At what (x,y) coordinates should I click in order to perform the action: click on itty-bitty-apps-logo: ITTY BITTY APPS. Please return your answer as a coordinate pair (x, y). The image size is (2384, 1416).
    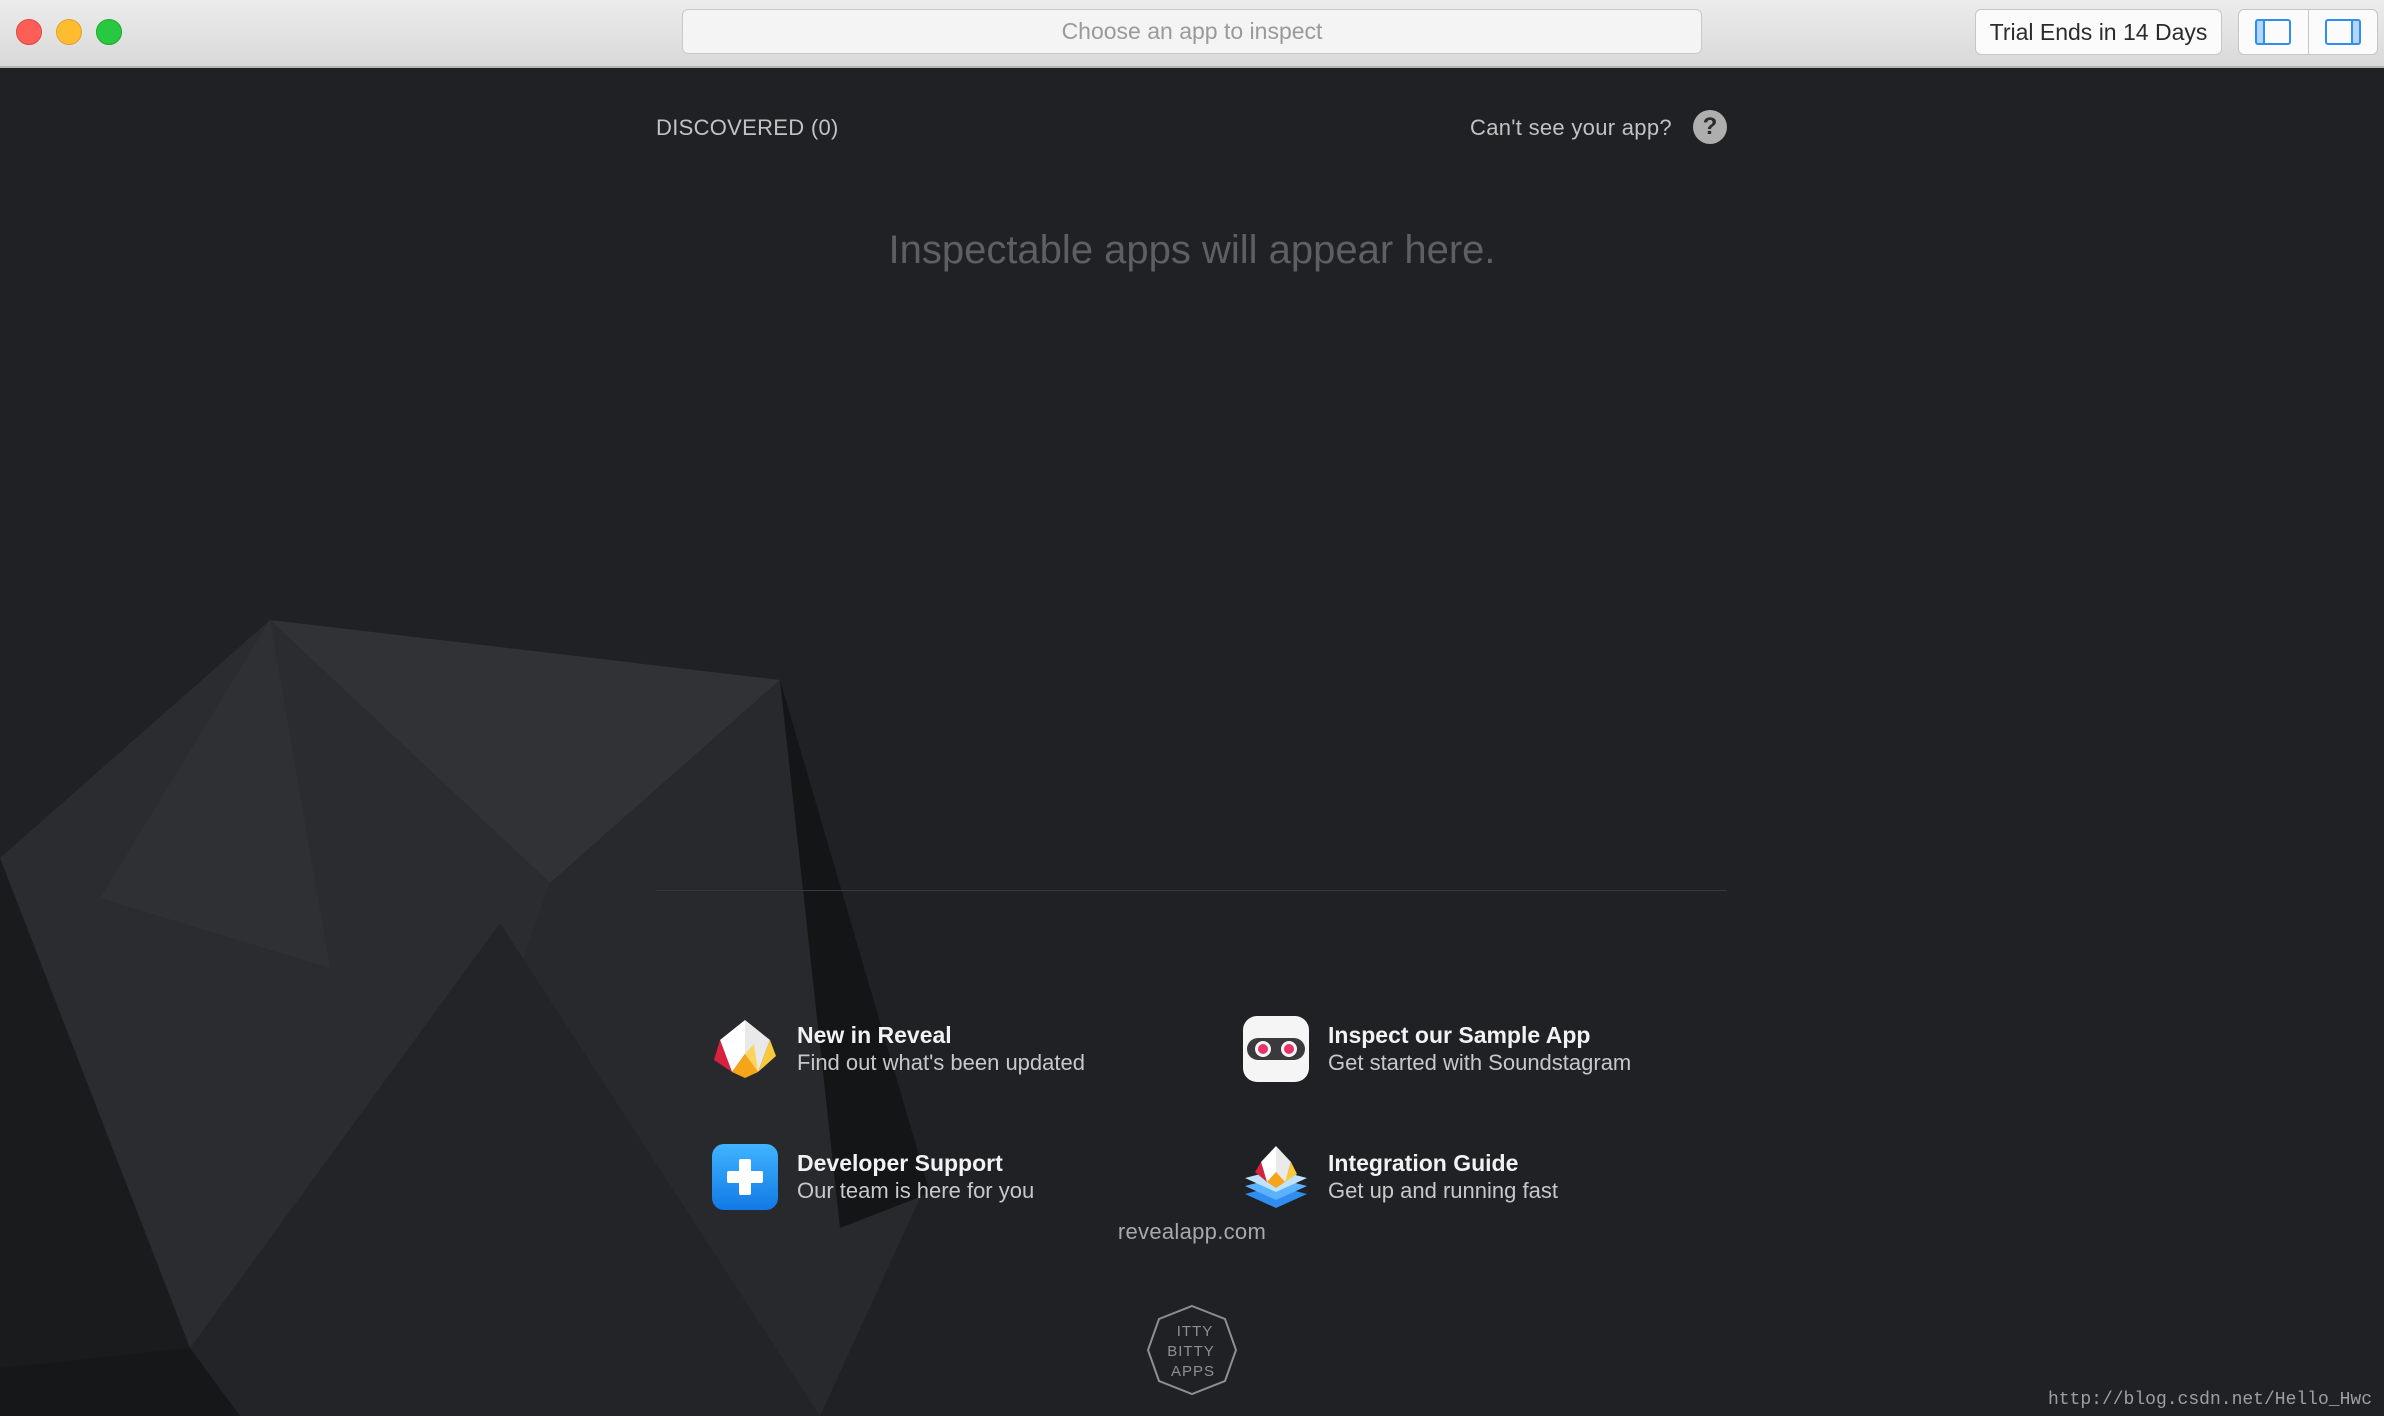
    Looking at the image, I should click on (1192, 1350).